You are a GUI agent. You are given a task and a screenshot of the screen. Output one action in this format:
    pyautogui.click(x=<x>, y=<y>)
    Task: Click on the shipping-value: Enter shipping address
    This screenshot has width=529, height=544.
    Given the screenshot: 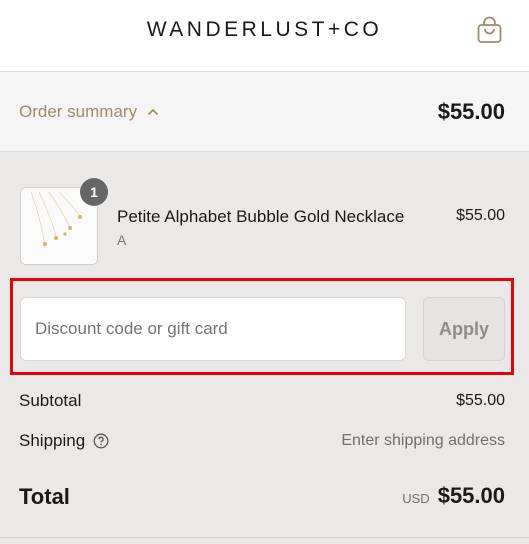 What is the action you would take?
    pyautogui.click(x=423, y=440)
    